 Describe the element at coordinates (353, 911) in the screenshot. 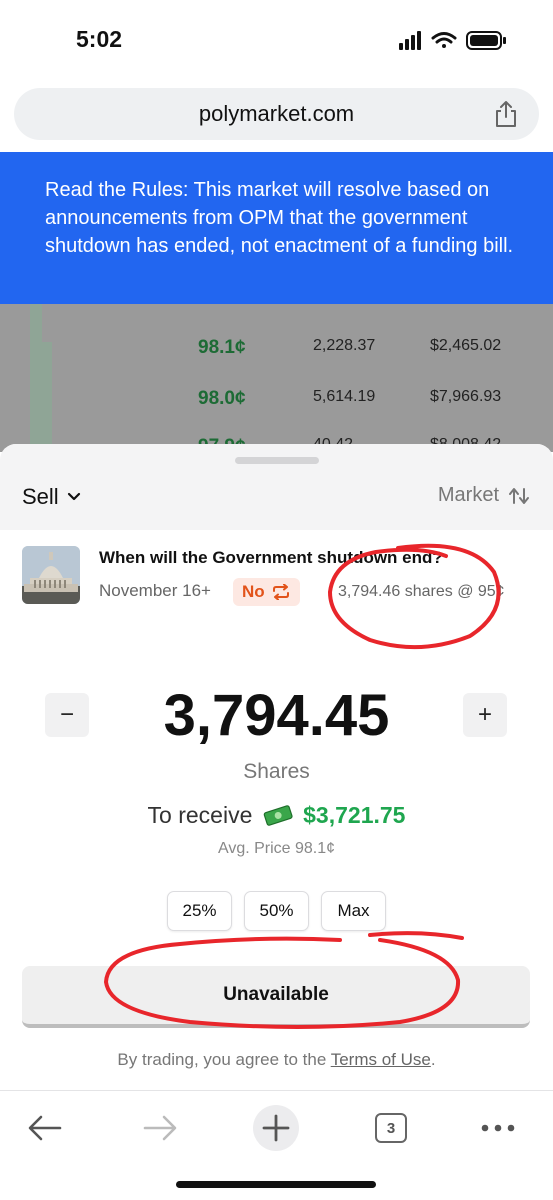

I see `quick-amount-max-button: Max` at that location.